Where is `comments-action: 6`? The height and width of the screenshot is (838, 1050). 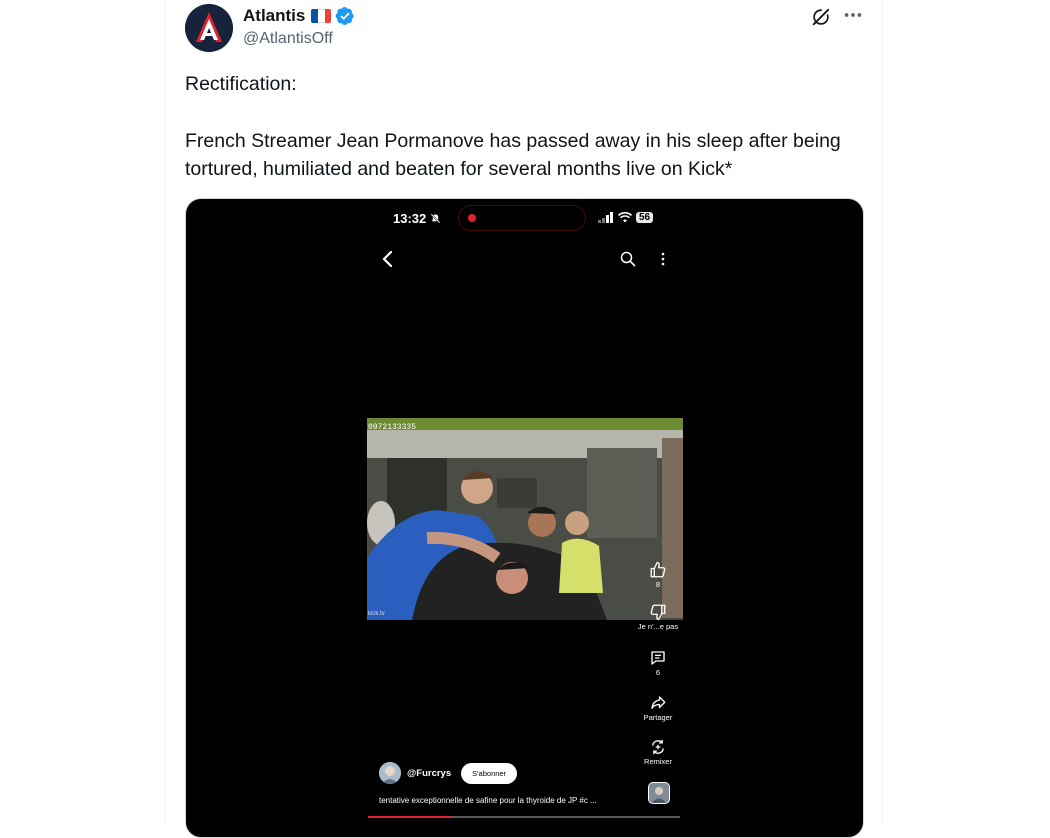
comments-action: 6 is located at coordinates (658, 663).